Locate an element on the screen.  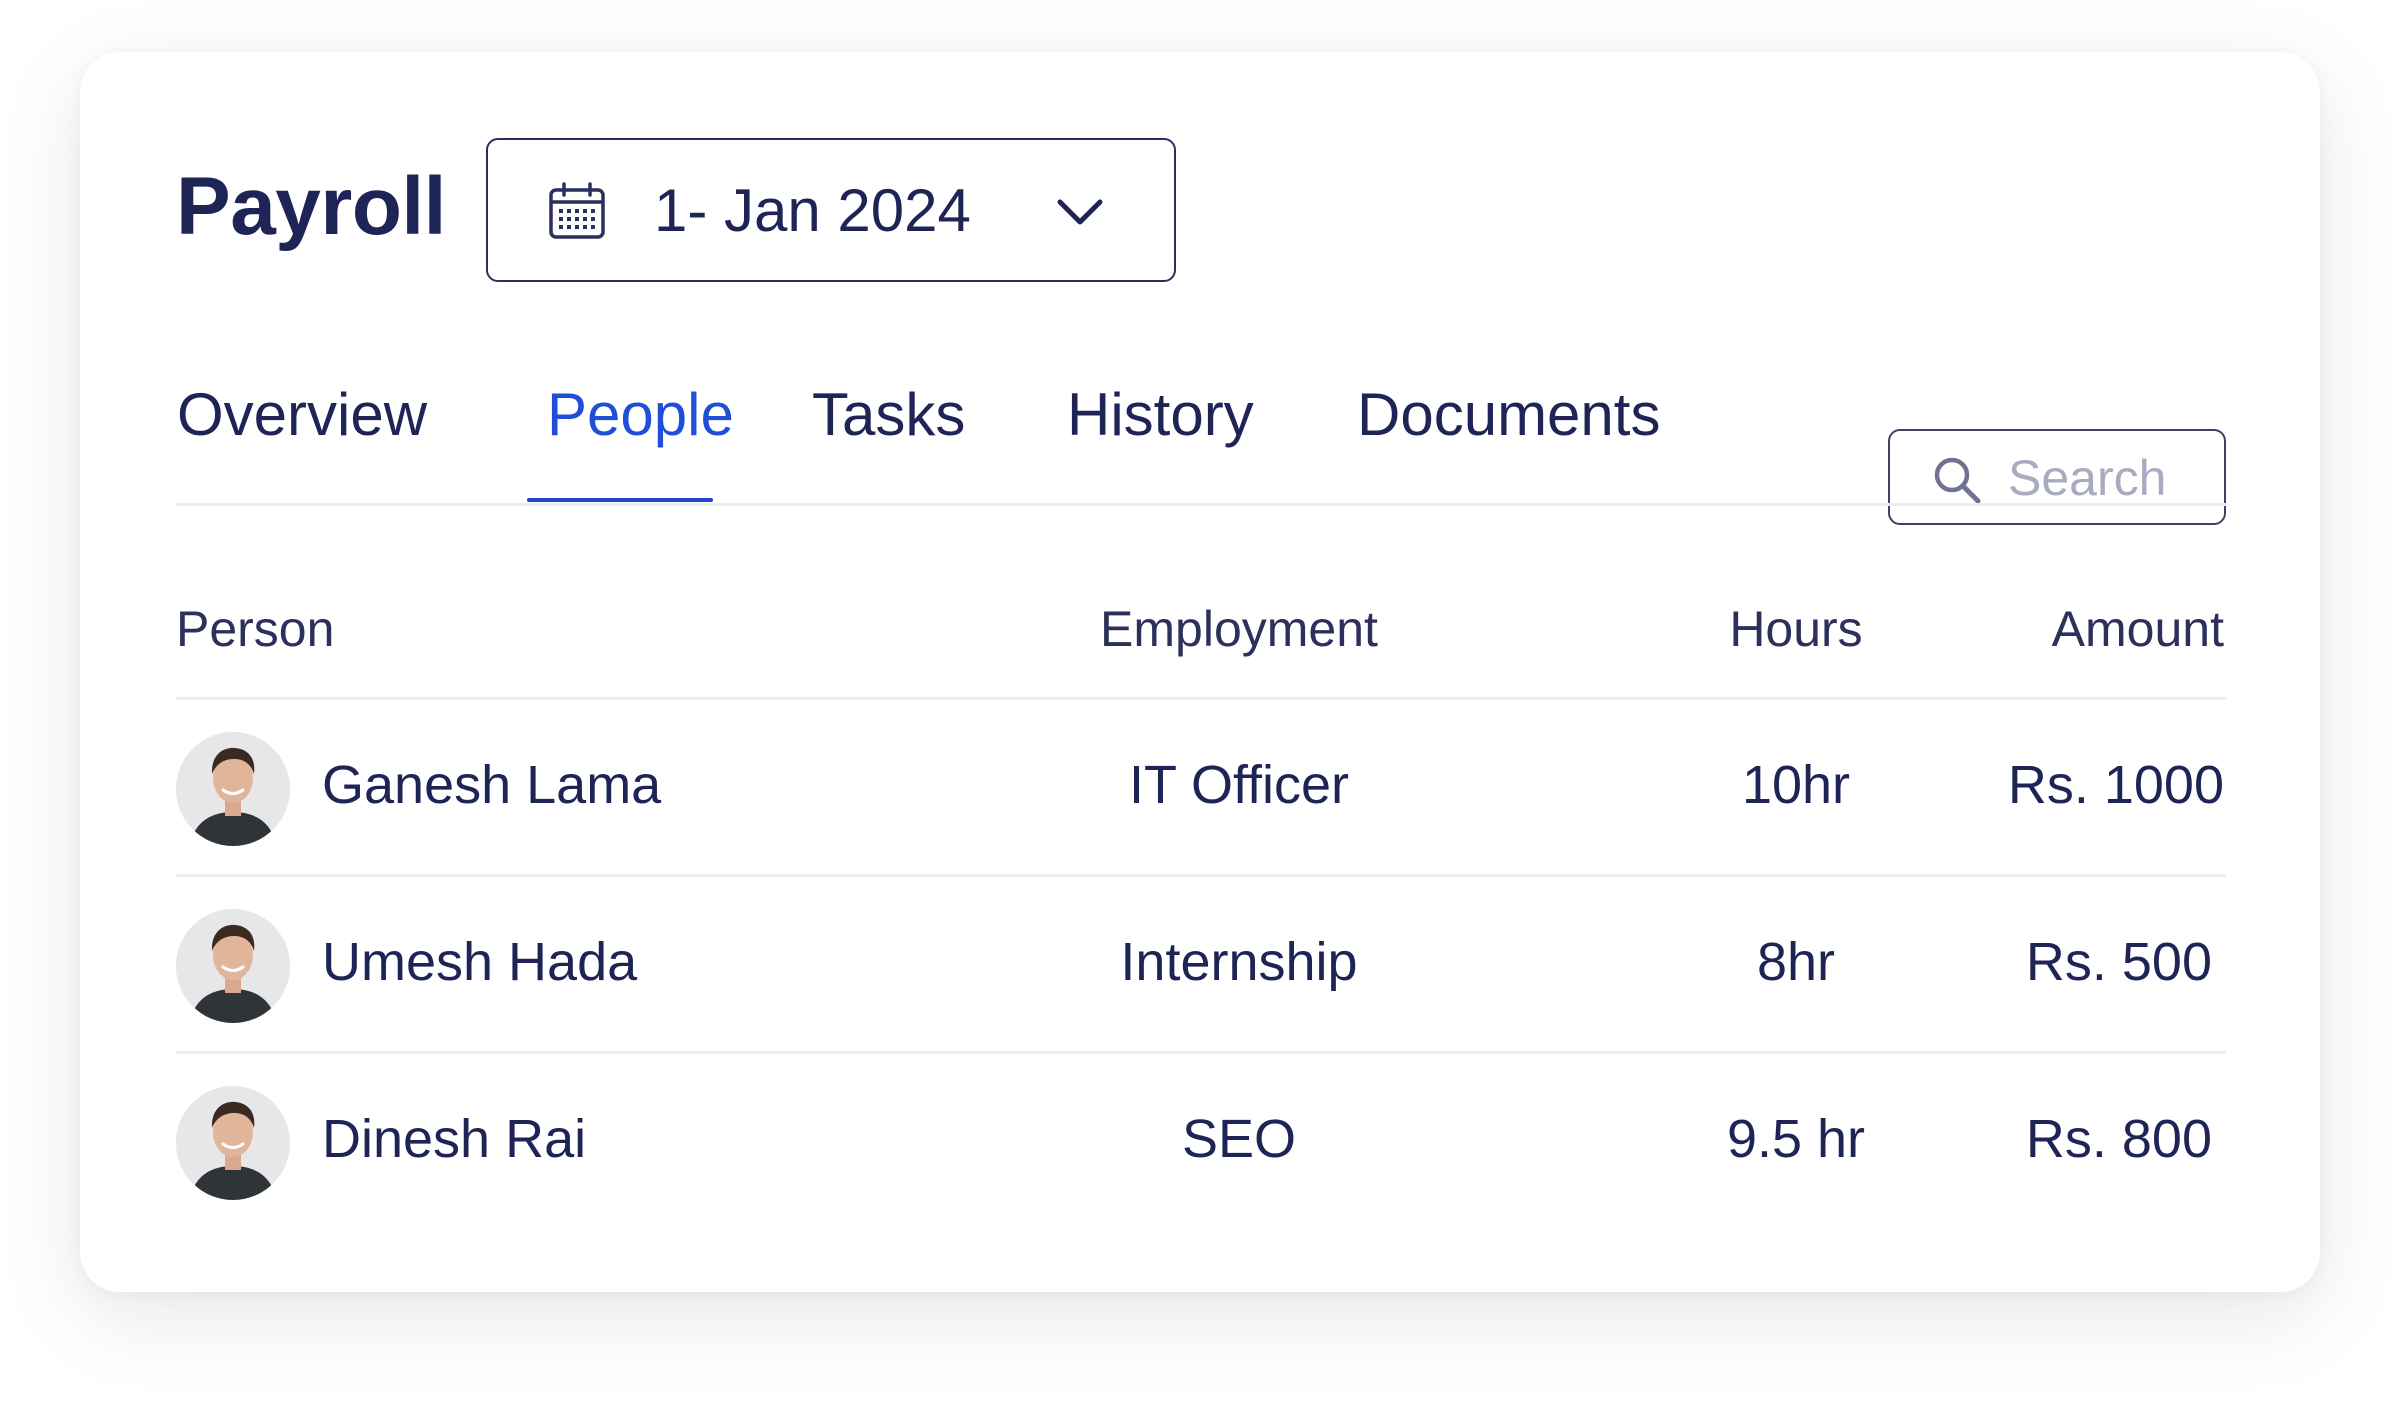
tab-people: People is located at coordinates (640, 414).